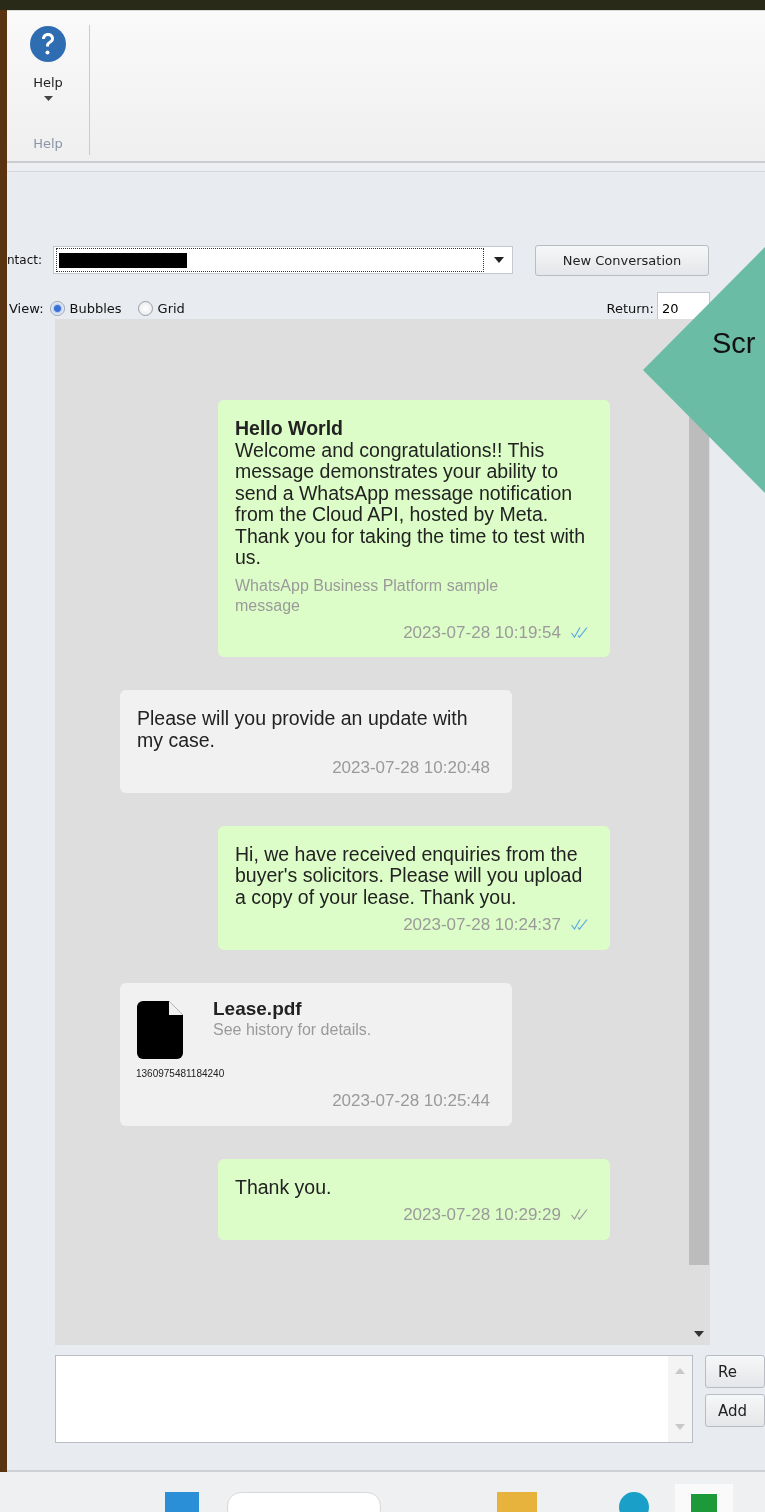  What do you see at coordinates (409, 875) in the screenshot?
I see `message-text: Hi, we have received enquiries from the buyer's solicitors. Please will you upload a copy of your lease. Thank you.` at bounding box center [409, 875].